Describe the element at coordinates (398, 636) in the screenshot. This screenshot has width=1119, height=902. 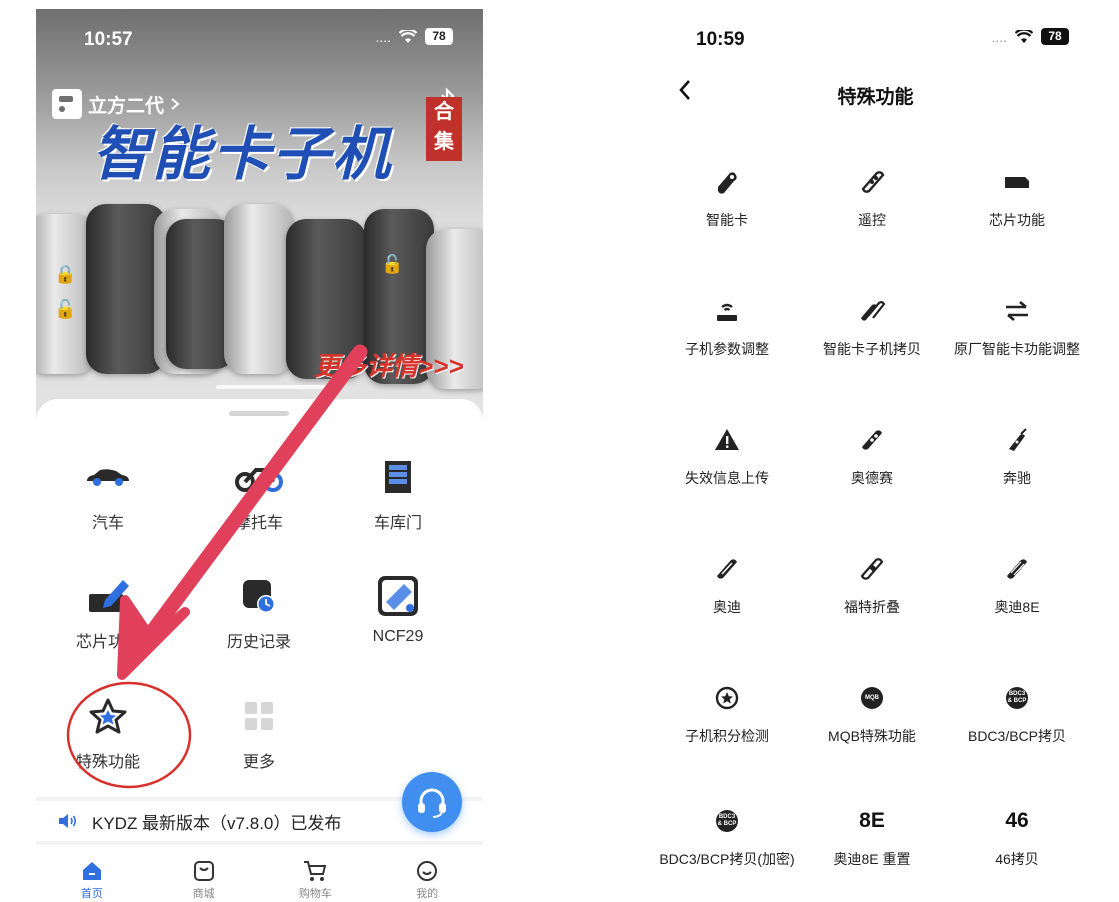
I see `grid-label: NCF29` at that location.